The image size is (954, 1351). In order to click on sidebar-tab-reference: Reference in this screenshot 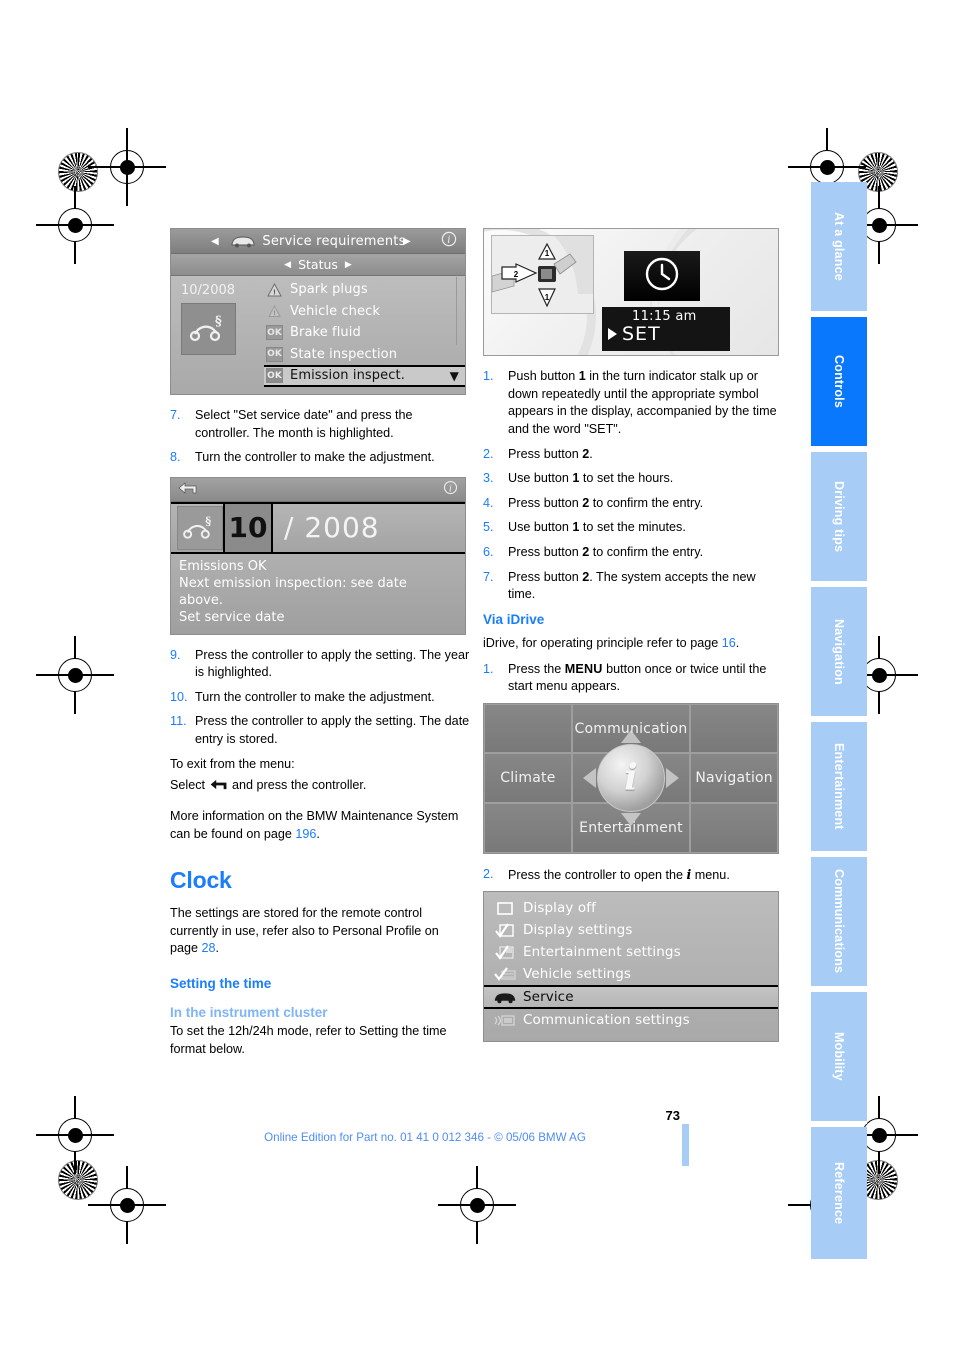, I will do `click(839, 1193)`.